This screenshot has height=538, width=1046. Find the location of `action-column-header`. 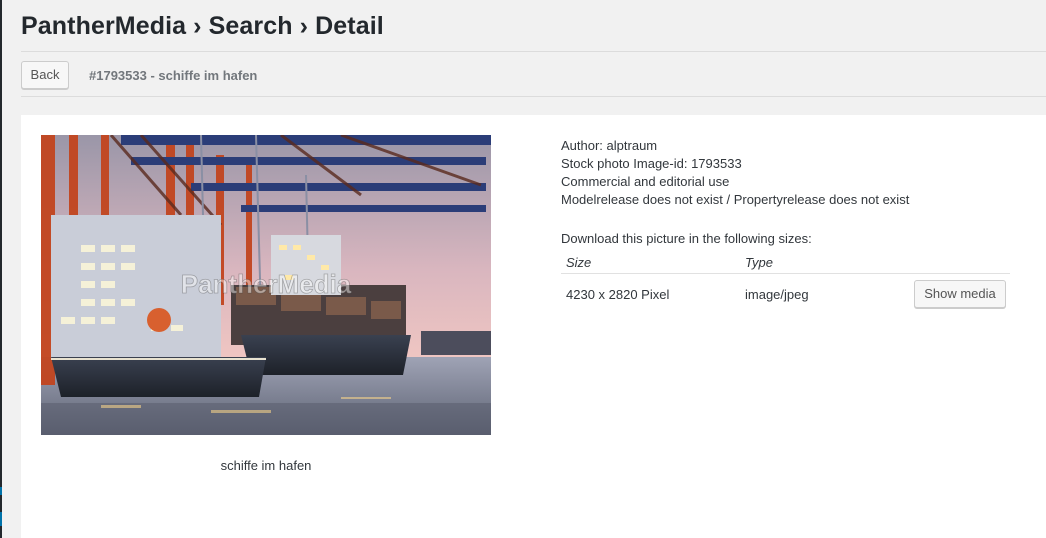

action-column-header is located at coordinates (959, 262).